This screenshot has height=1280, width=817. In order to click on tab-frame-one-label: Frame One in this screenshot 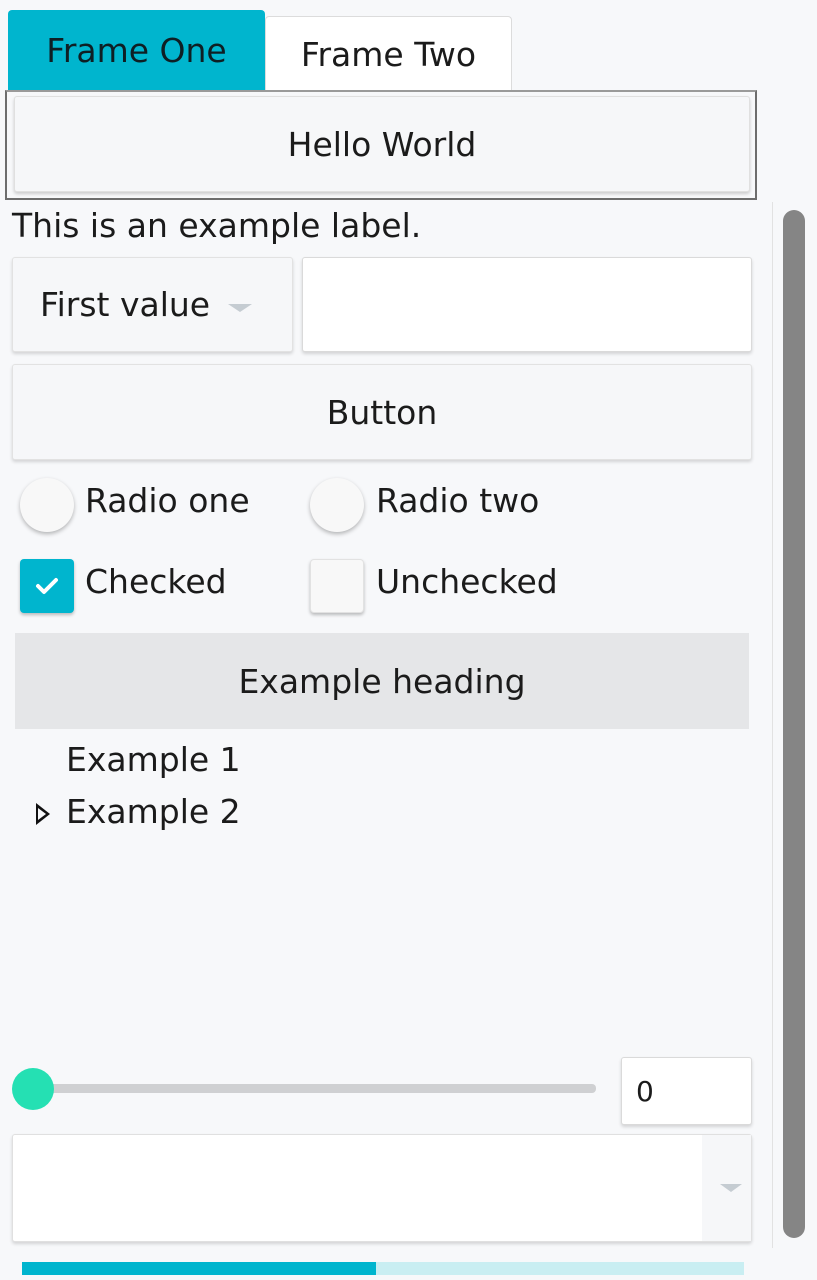, I will do `click(136, 50)`.